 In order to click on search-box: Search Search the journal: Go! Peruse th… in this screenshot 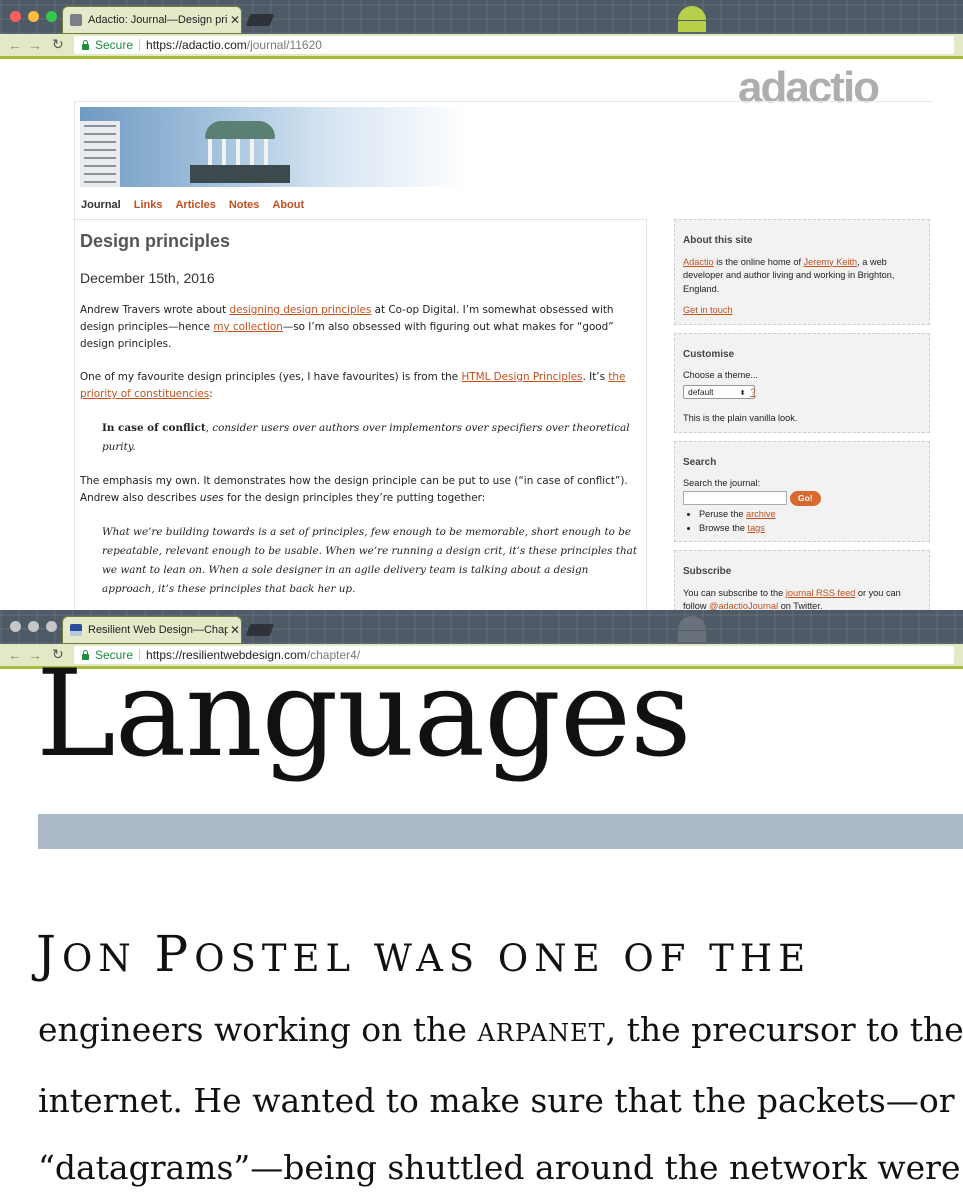, I will do `click(802, 491)`.